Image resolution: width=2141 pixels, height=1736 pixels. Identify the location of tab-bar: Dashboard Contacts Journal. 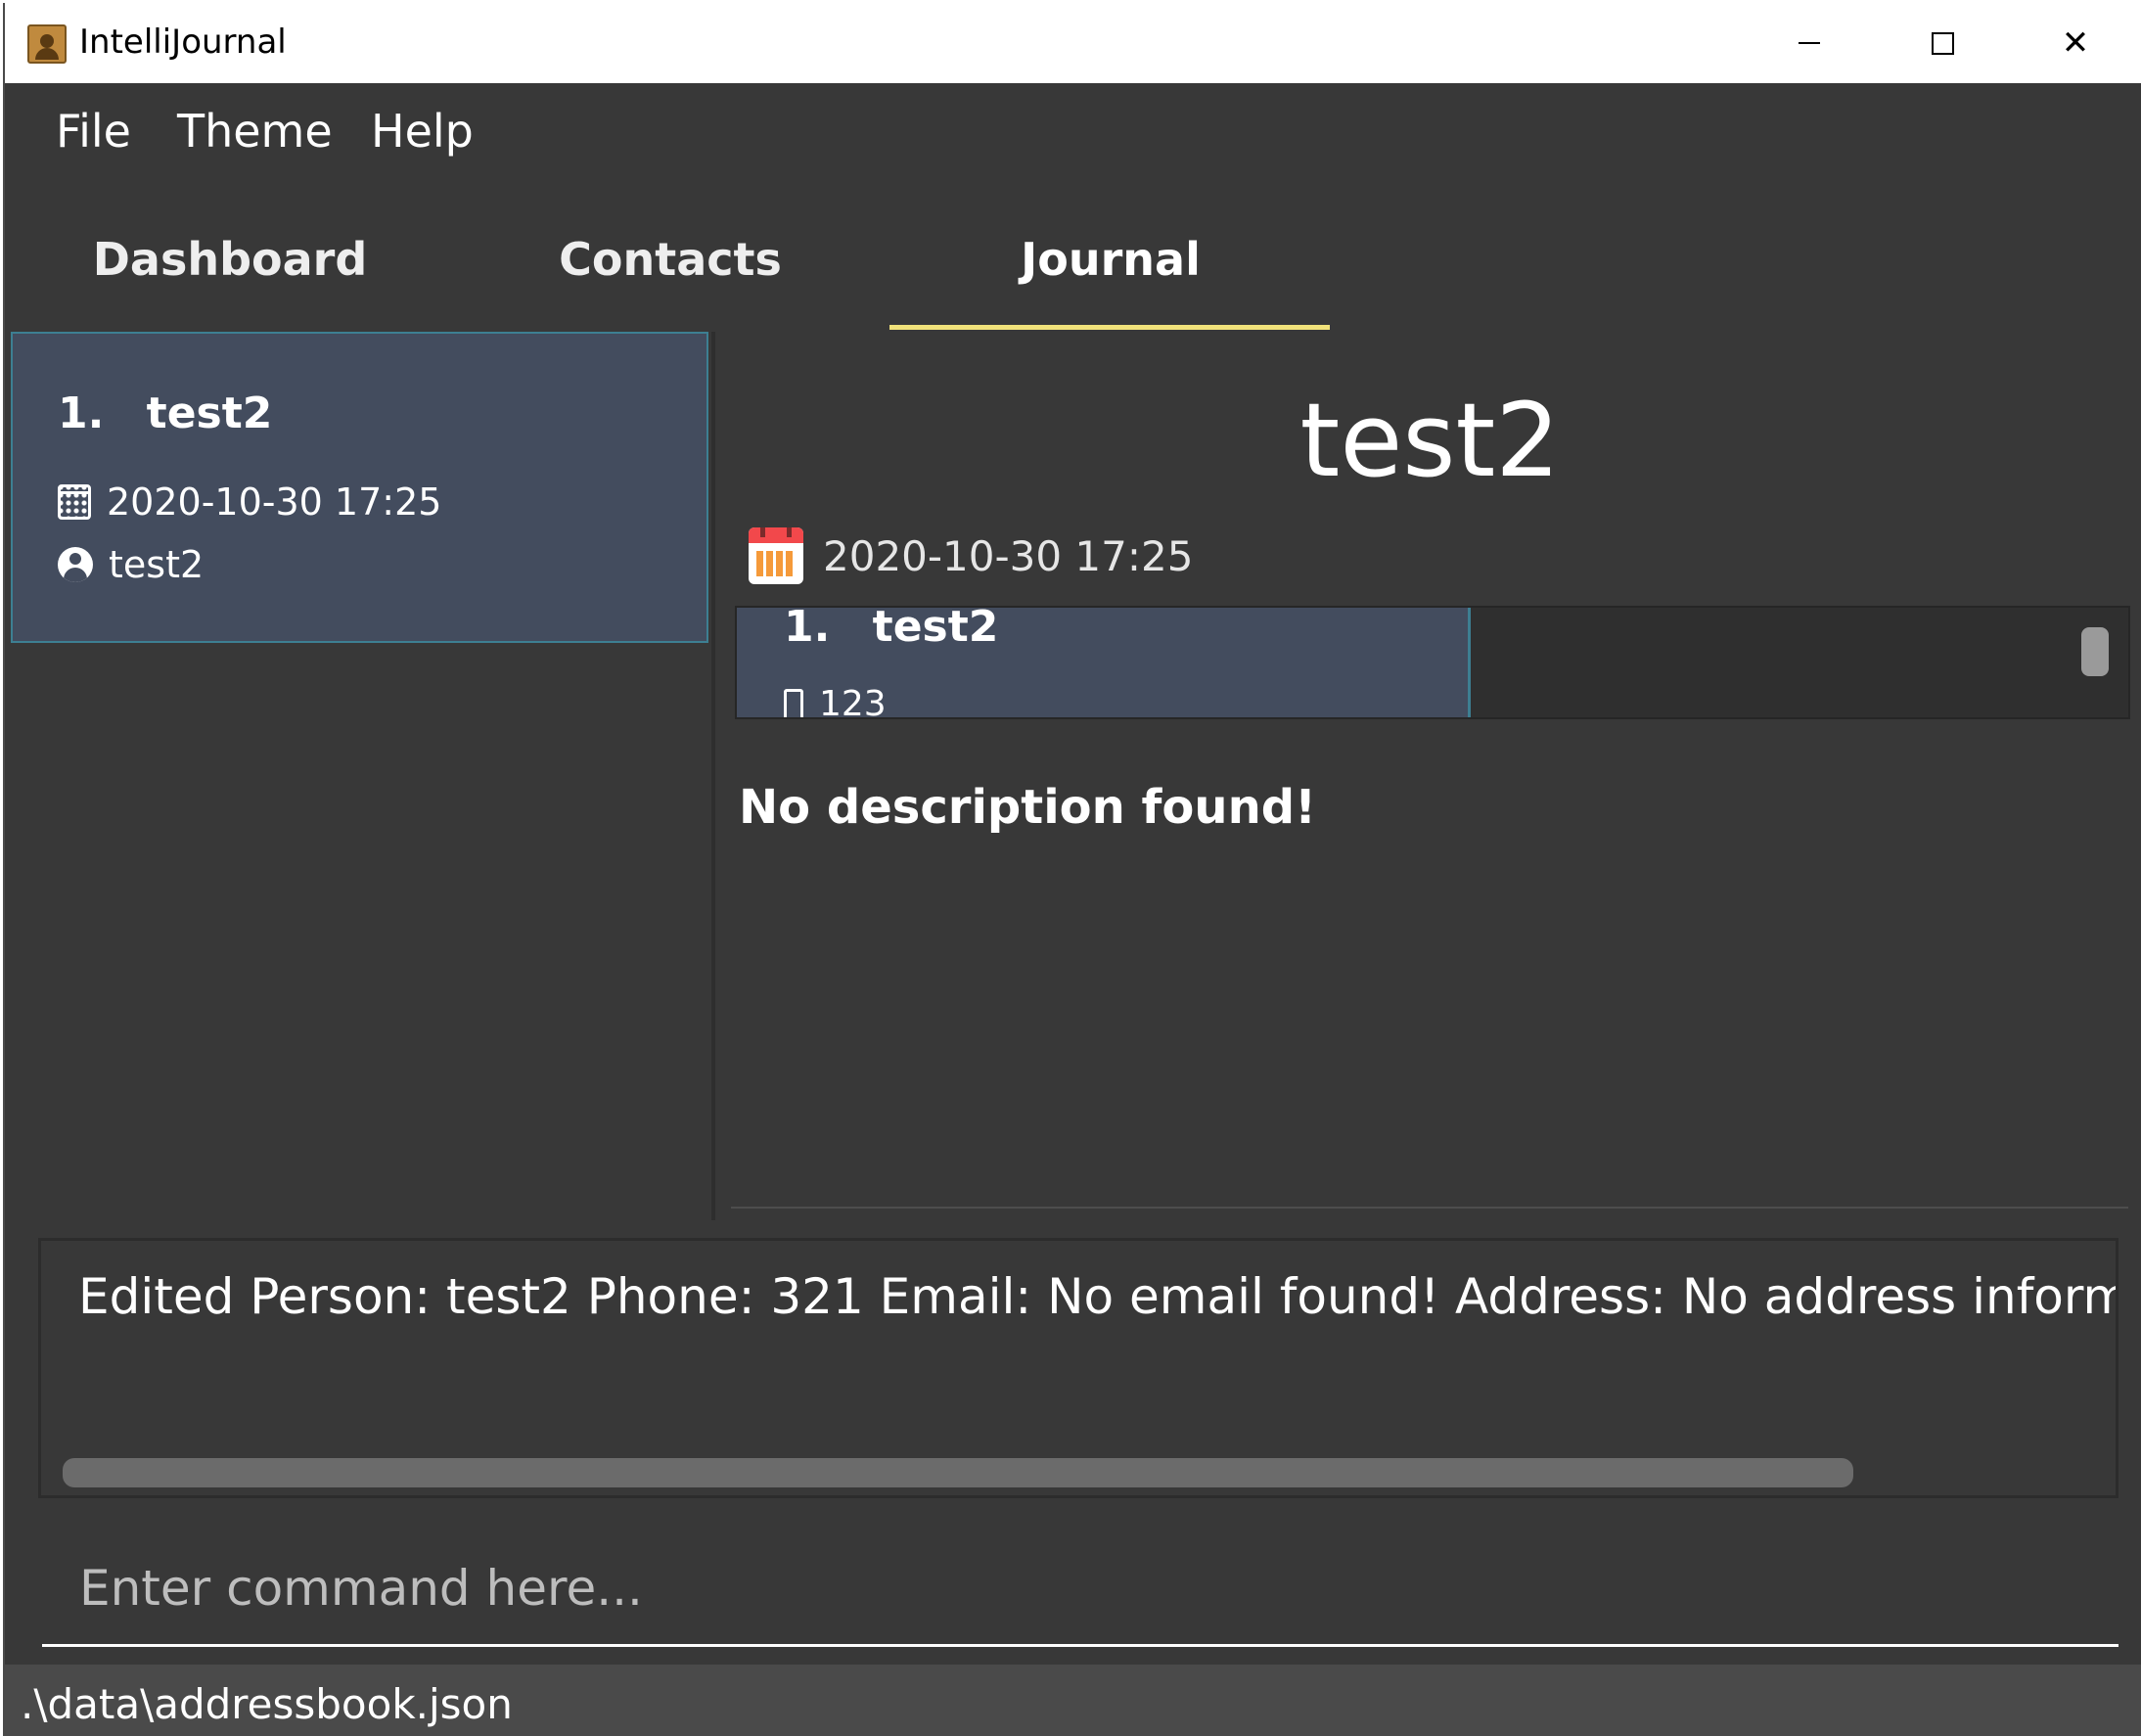
(1073, 262).